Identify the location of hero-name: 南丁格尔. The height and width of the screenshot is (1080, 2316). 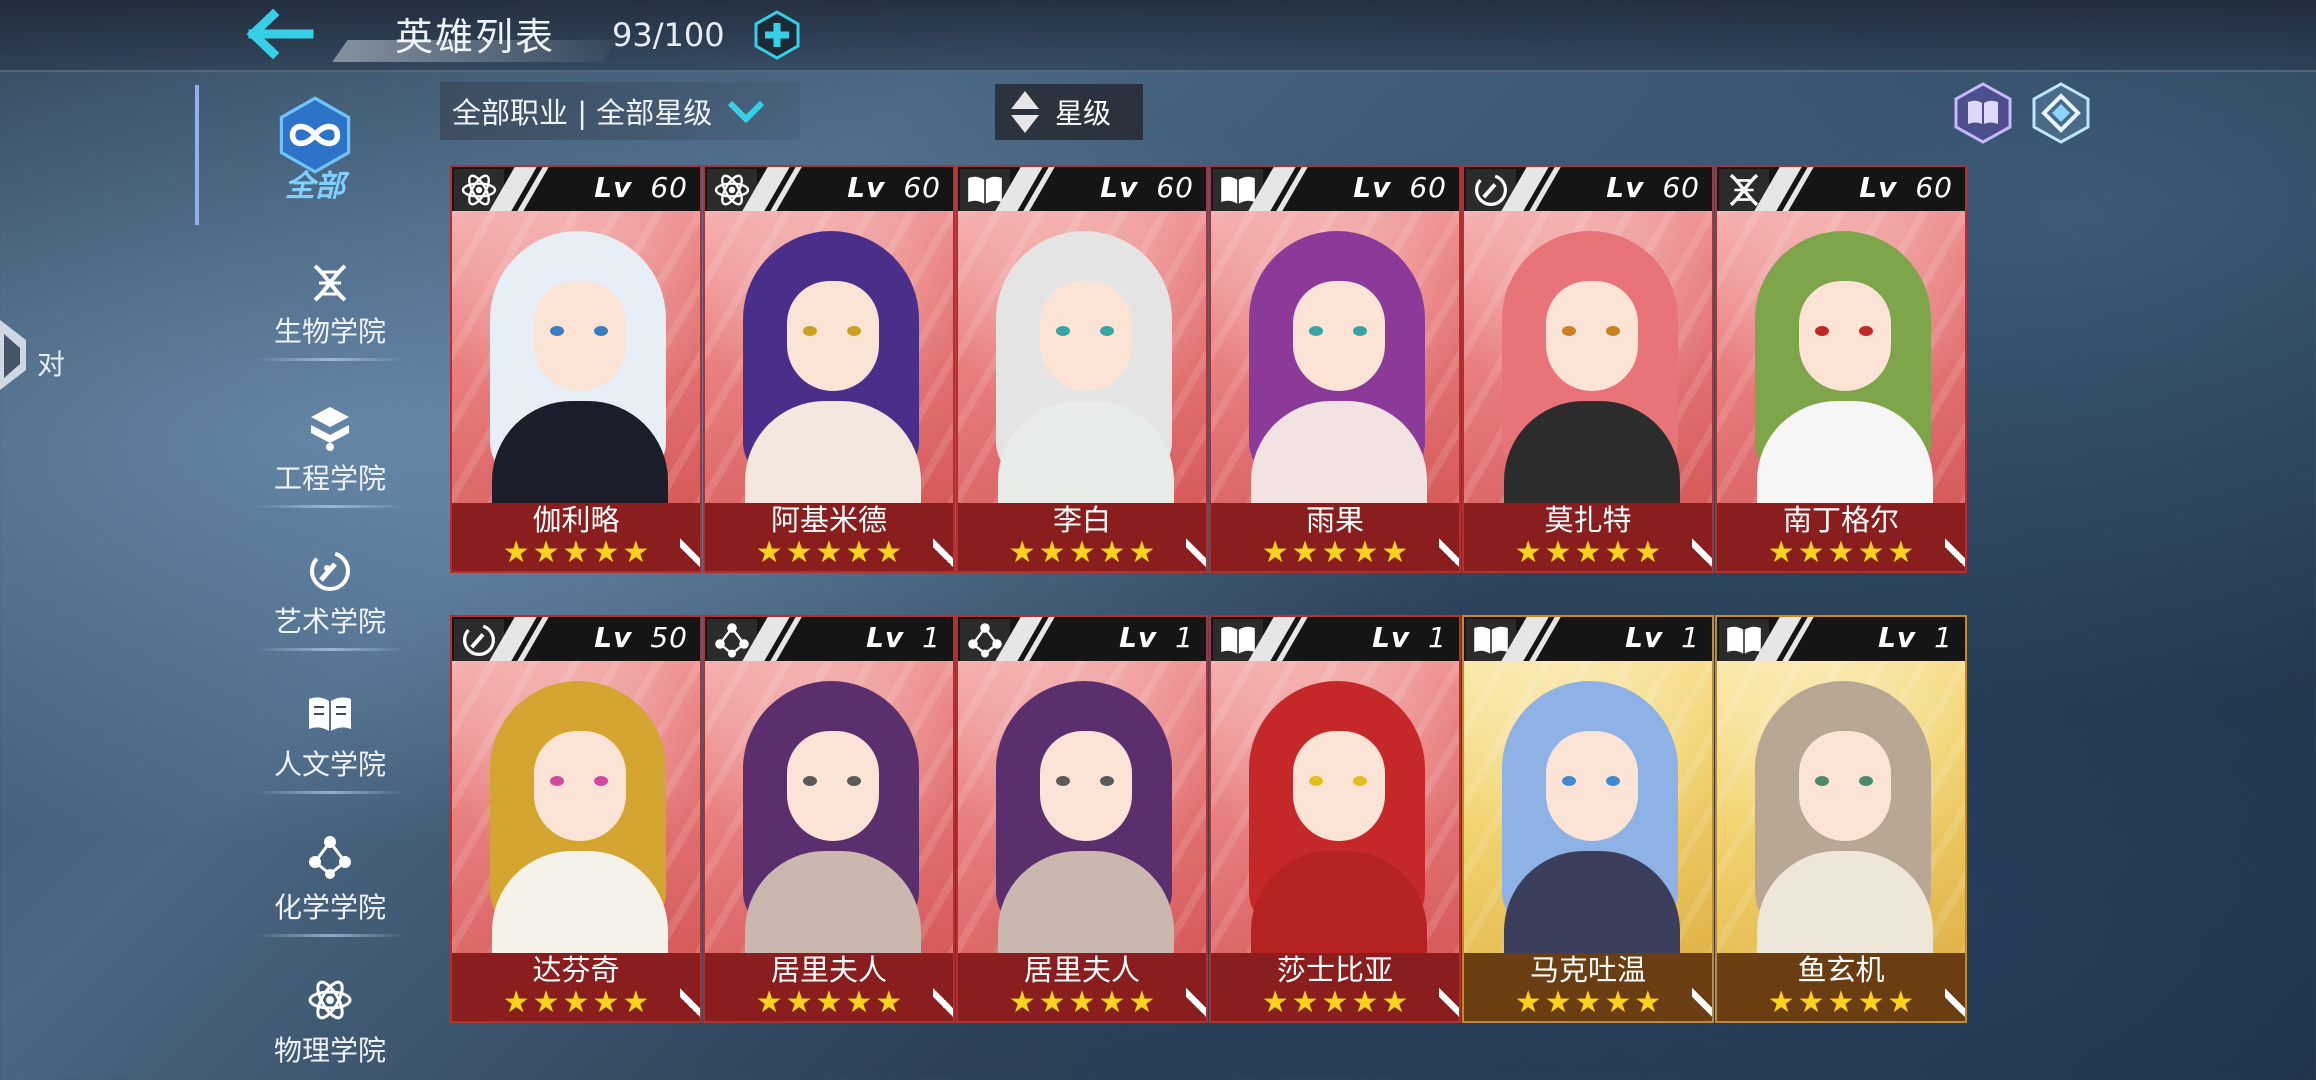
(1840, 520).